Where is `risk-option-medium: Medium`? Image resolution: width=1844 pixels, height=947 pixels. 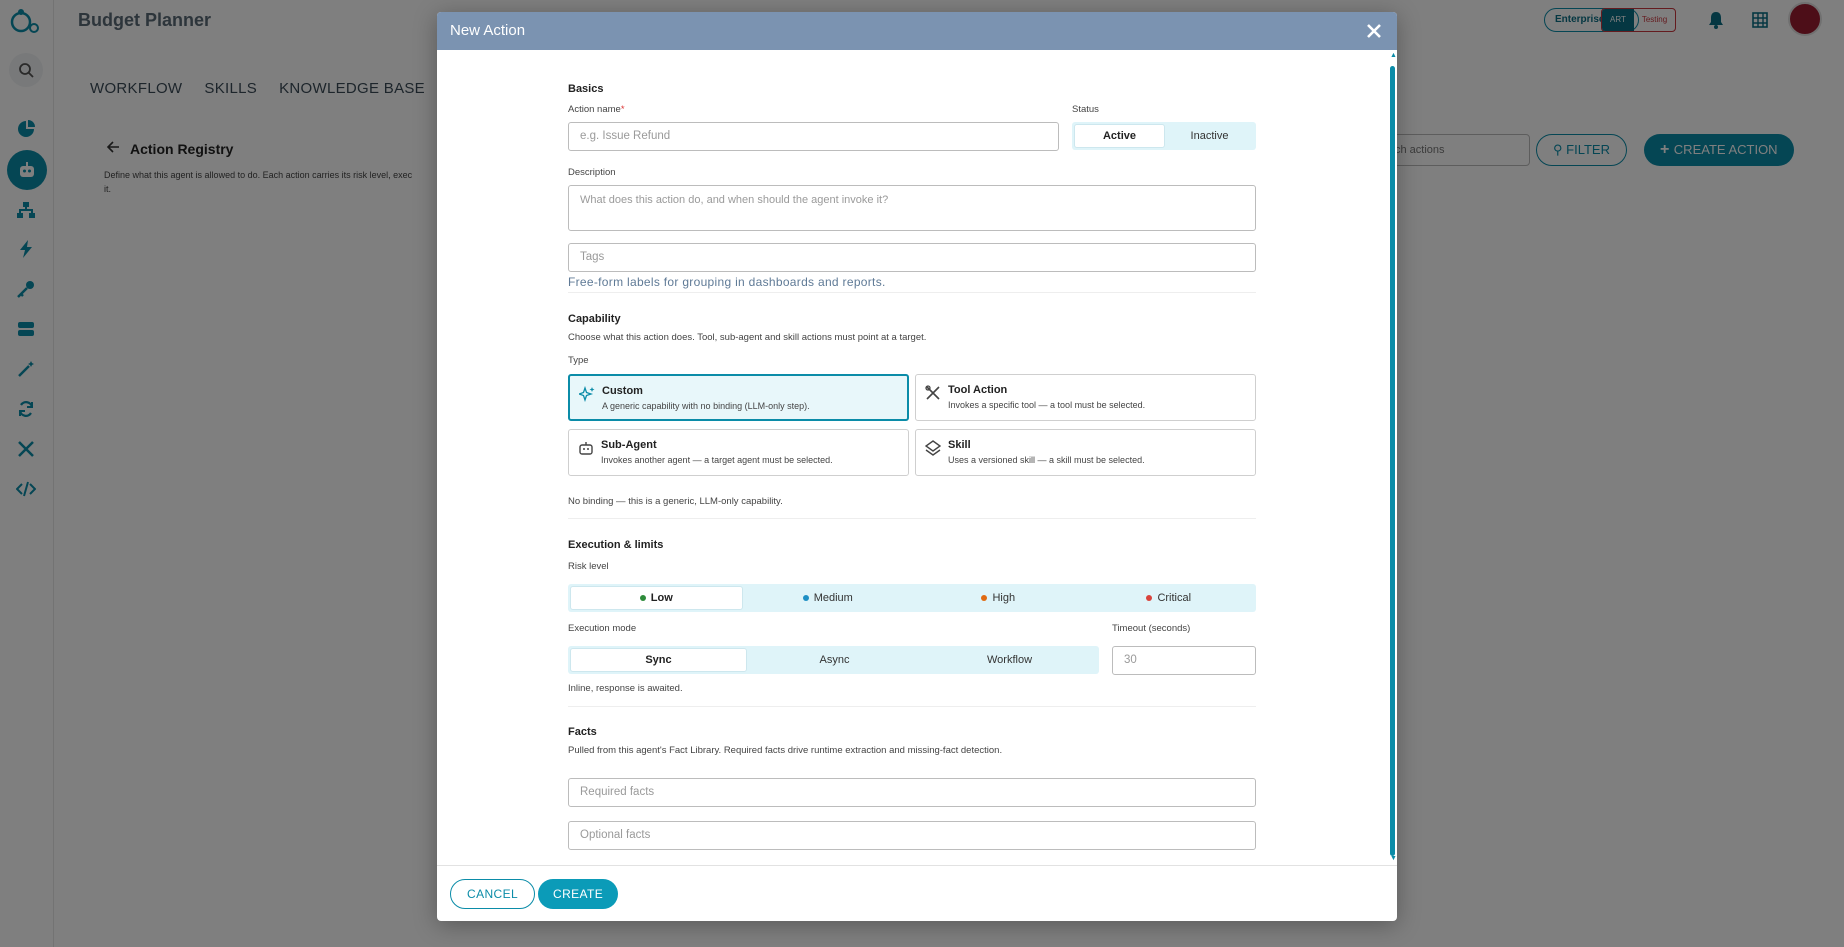
risk-option-medium: Medium is located at coordinates (828, 598).